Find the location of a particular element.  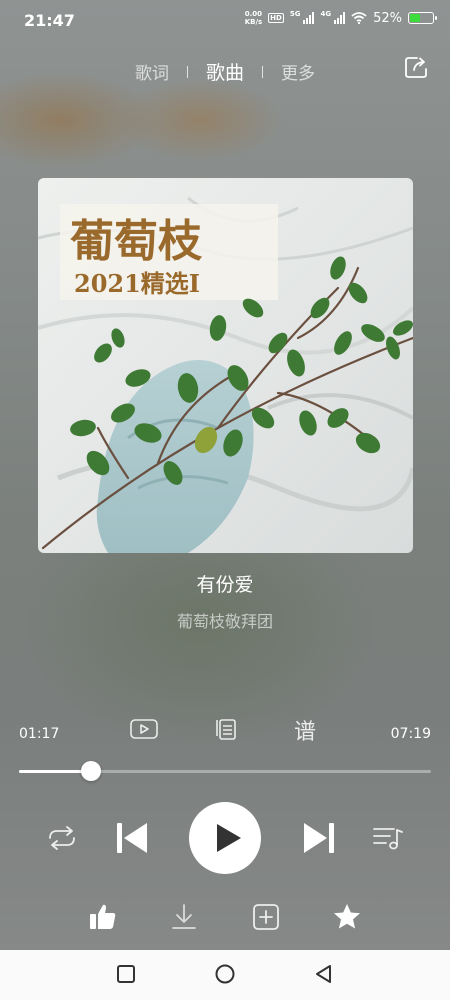

mv-icon is located at coordinates (144, 729).